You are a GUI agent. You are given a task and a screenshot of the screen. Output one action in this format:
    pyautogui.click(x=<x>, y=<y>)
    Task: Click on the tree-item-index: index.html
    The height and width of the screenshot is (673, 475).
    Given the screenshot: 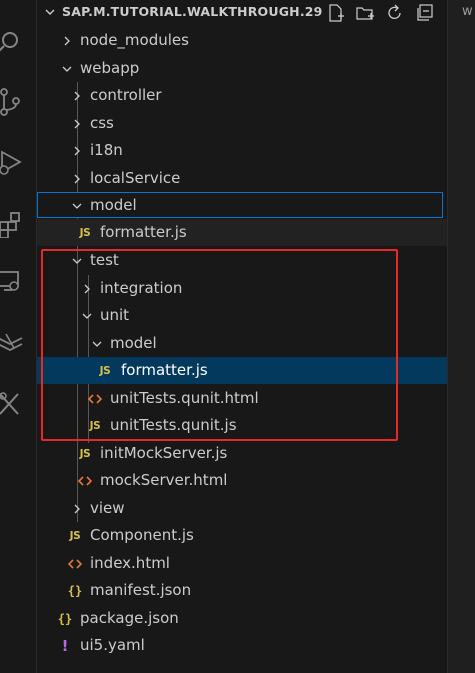 What is the action you would take?
    pyautogui.click(x=242, y=563)
    